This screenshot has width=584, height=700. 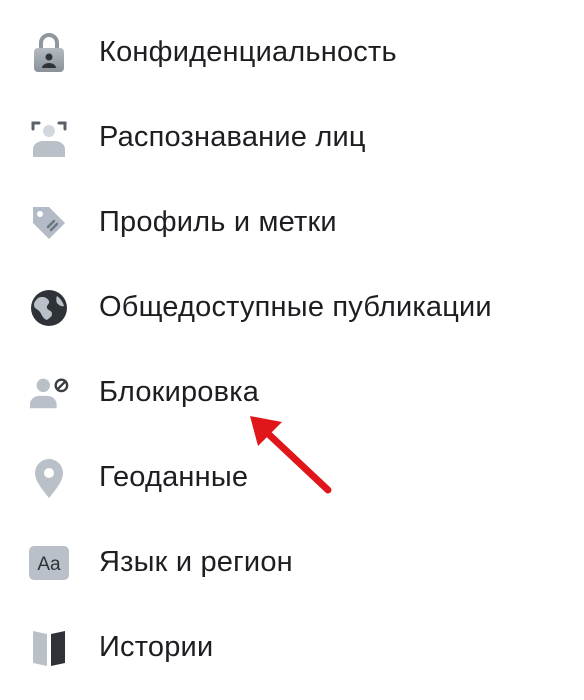 What do you see at coordinates (49, 308) in the screenshot?
I see `globe-icon` at bounding box center [49, 308].